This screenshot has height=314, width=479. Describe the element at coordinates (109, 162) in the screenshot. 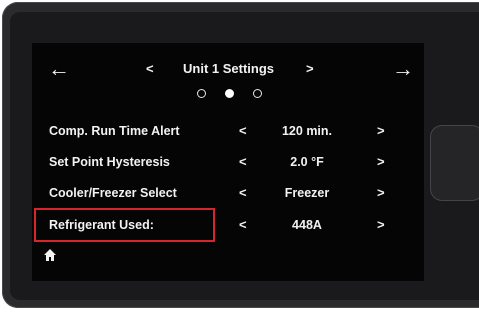

I see `setting-label-set-point-hysteresis: Set Point Hysteresis` at that location.